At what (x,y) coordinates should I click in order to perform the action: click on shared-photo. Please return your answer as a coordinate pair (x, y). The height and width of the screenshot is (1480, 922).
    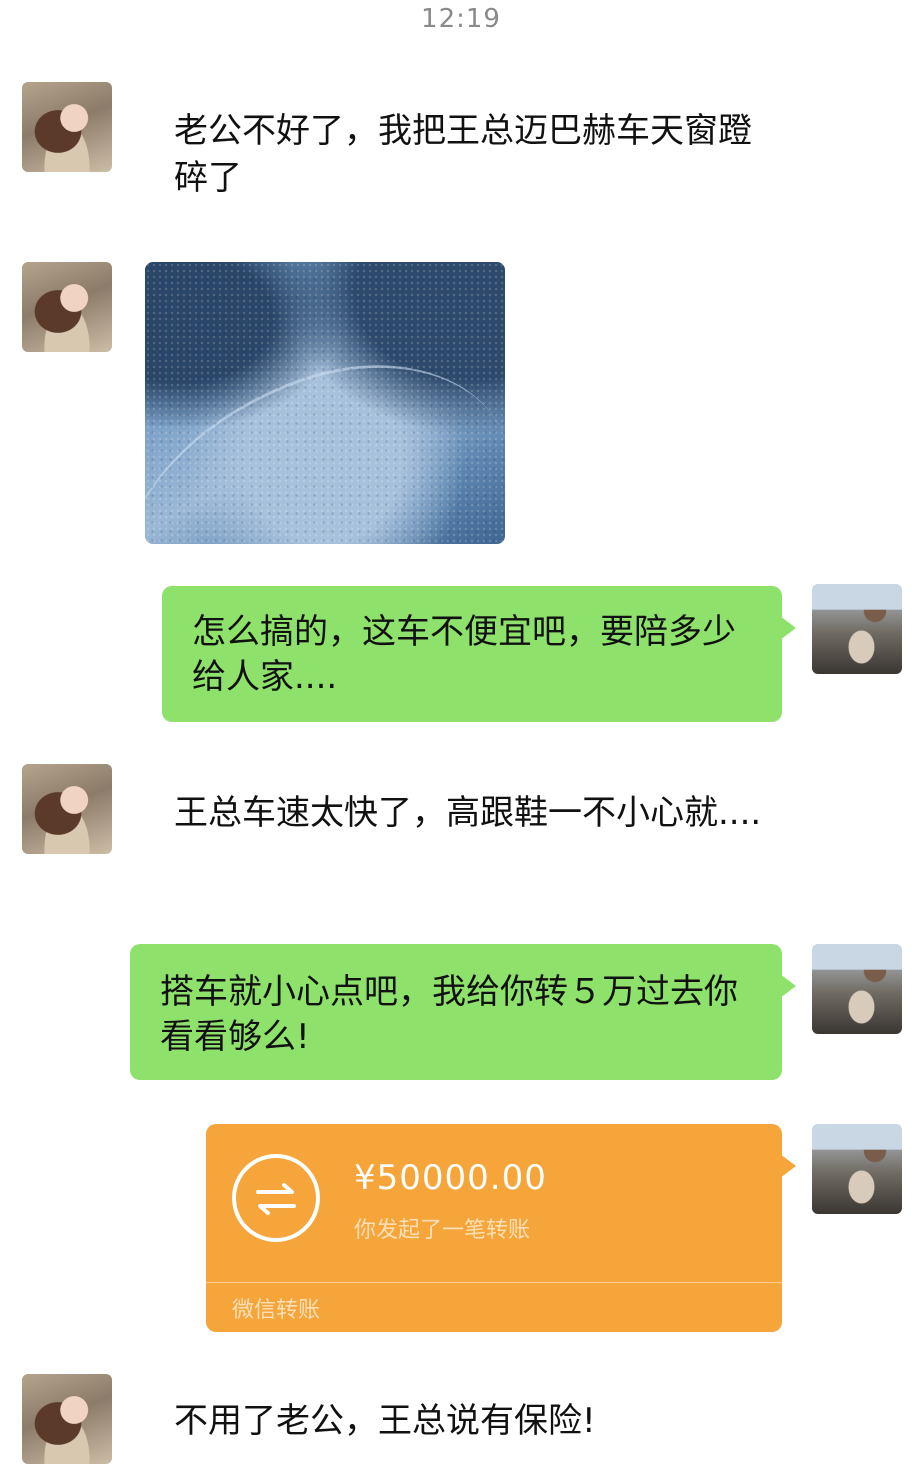
    Looking at the image, I should click on (325, 403).